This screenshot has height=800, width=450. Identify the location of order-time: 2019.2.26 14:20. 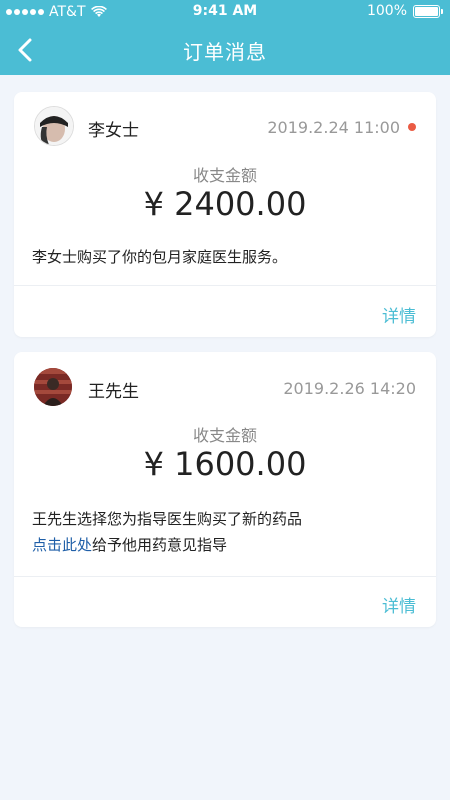
(349, 388).